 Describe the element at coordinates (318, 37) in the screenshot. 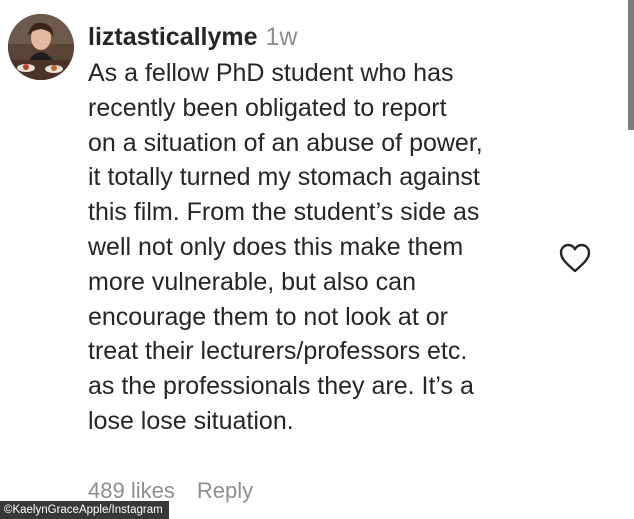

I see `comment-header: liztasticallyme 1w` at that location.